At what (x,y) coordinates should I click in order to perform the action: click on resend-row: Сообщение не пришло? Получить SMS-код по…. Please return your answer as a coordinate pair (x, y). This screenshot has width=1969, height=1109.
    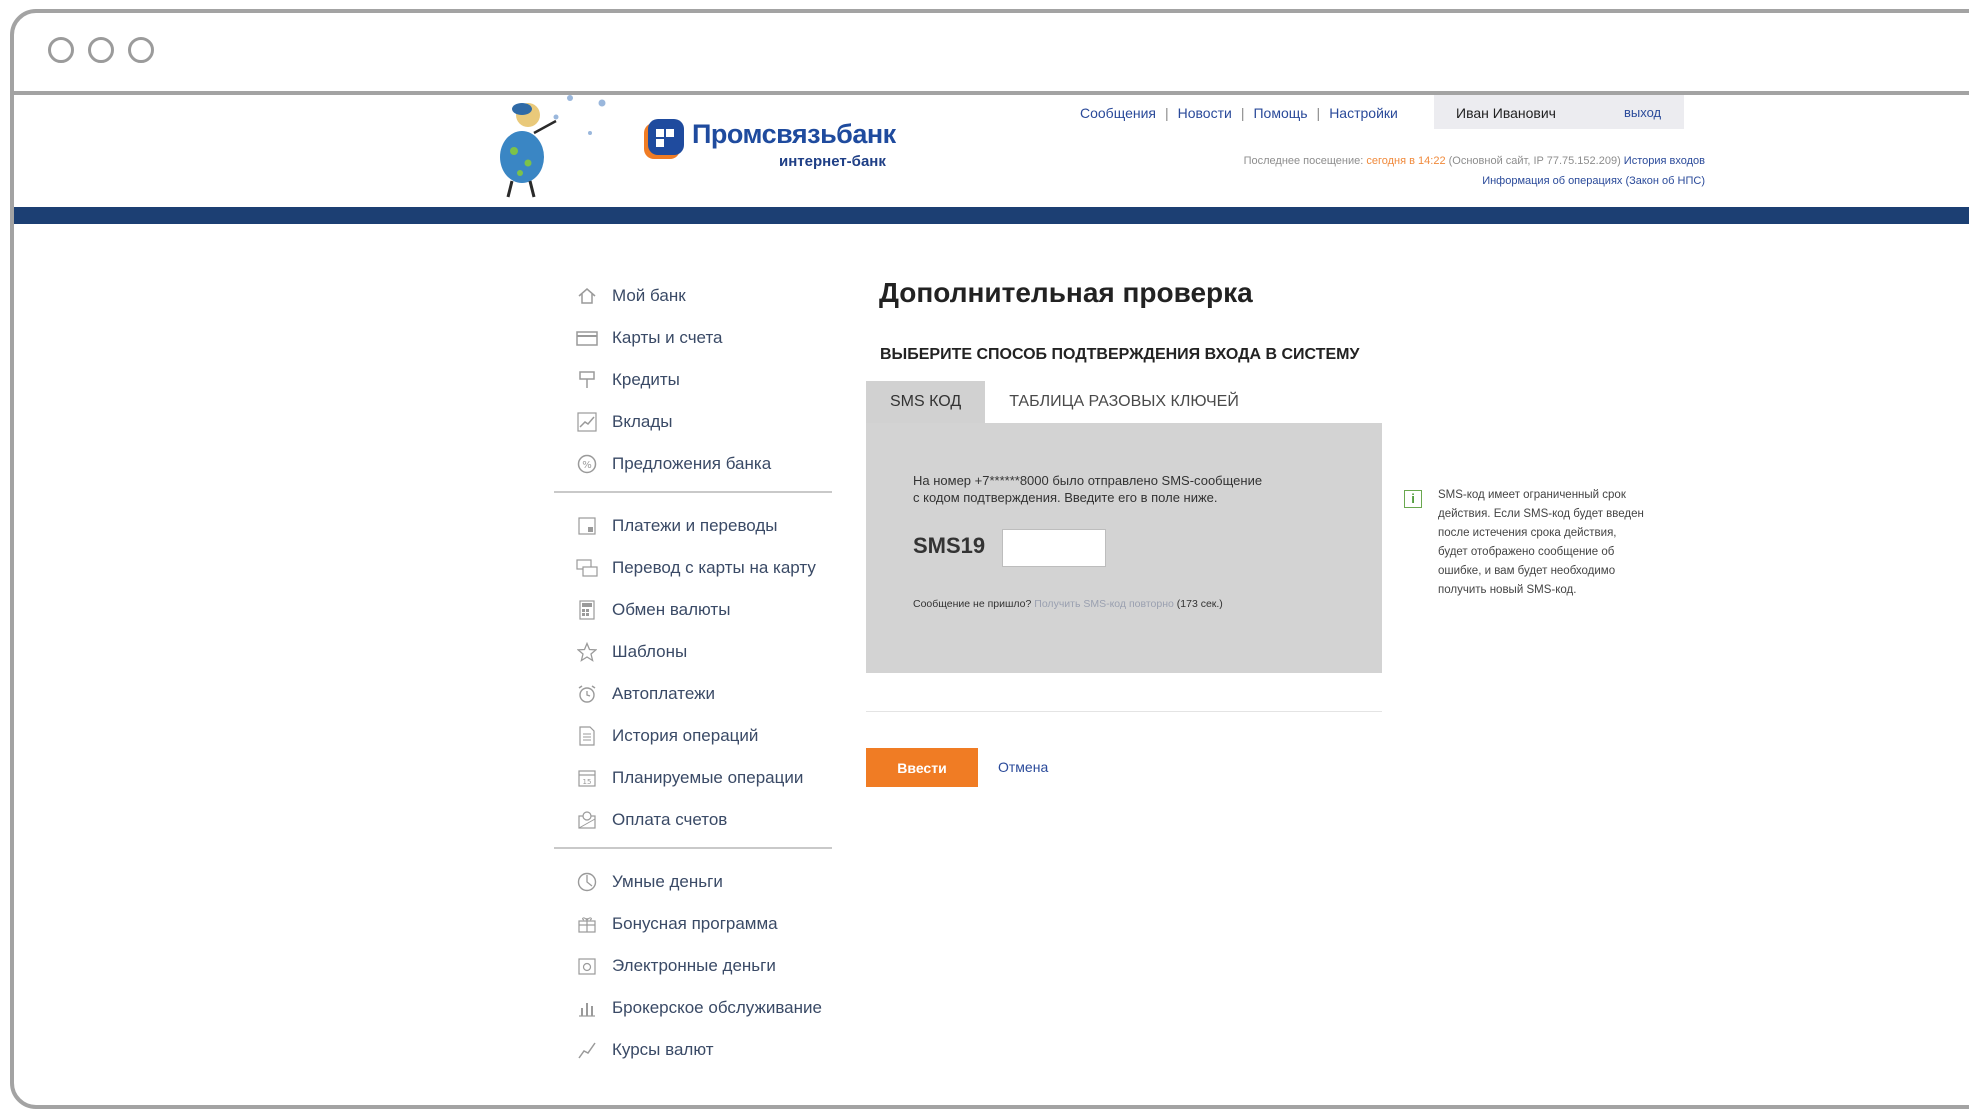
    Looking at the image, I should click on (1068, 604).